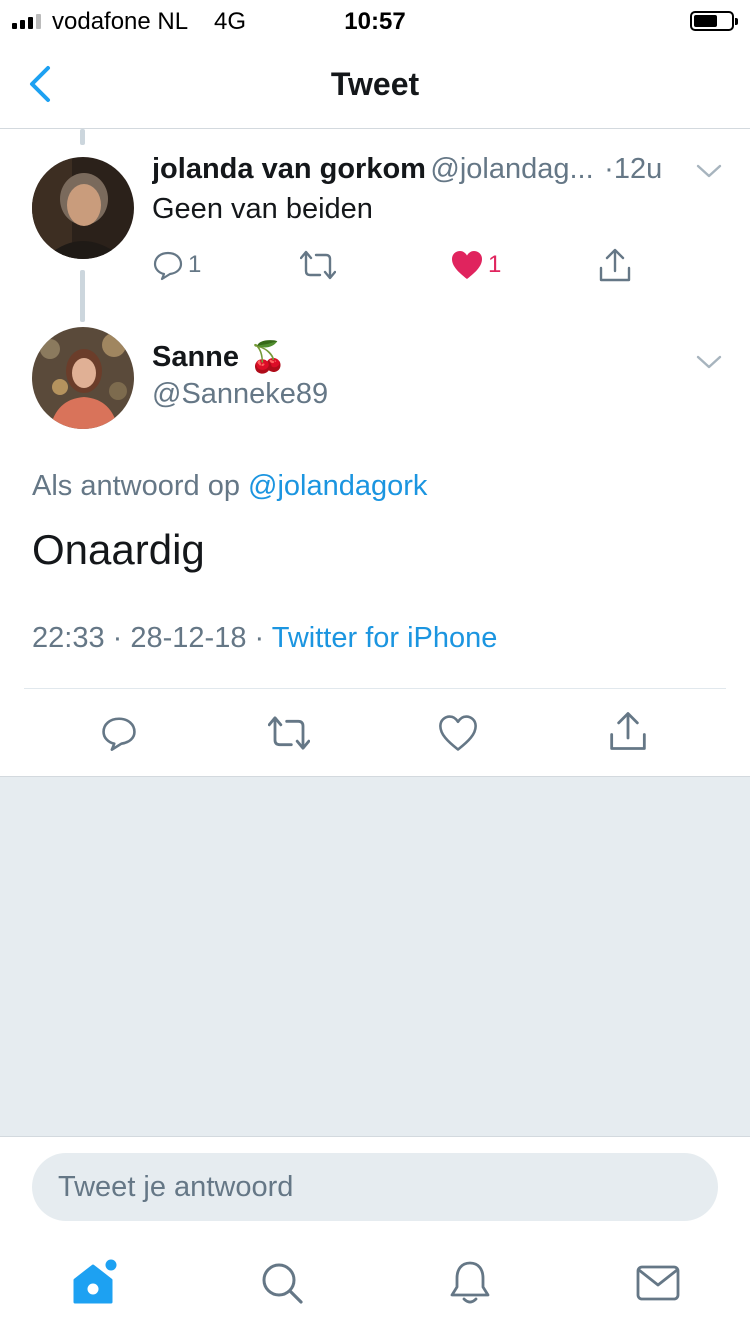 The width and height of the screenshot is (750, 1334). Describe the element at coordinates (385, 638) in the screenshot. I see `tweet-source-link: Twitter for iPhone` at that location.